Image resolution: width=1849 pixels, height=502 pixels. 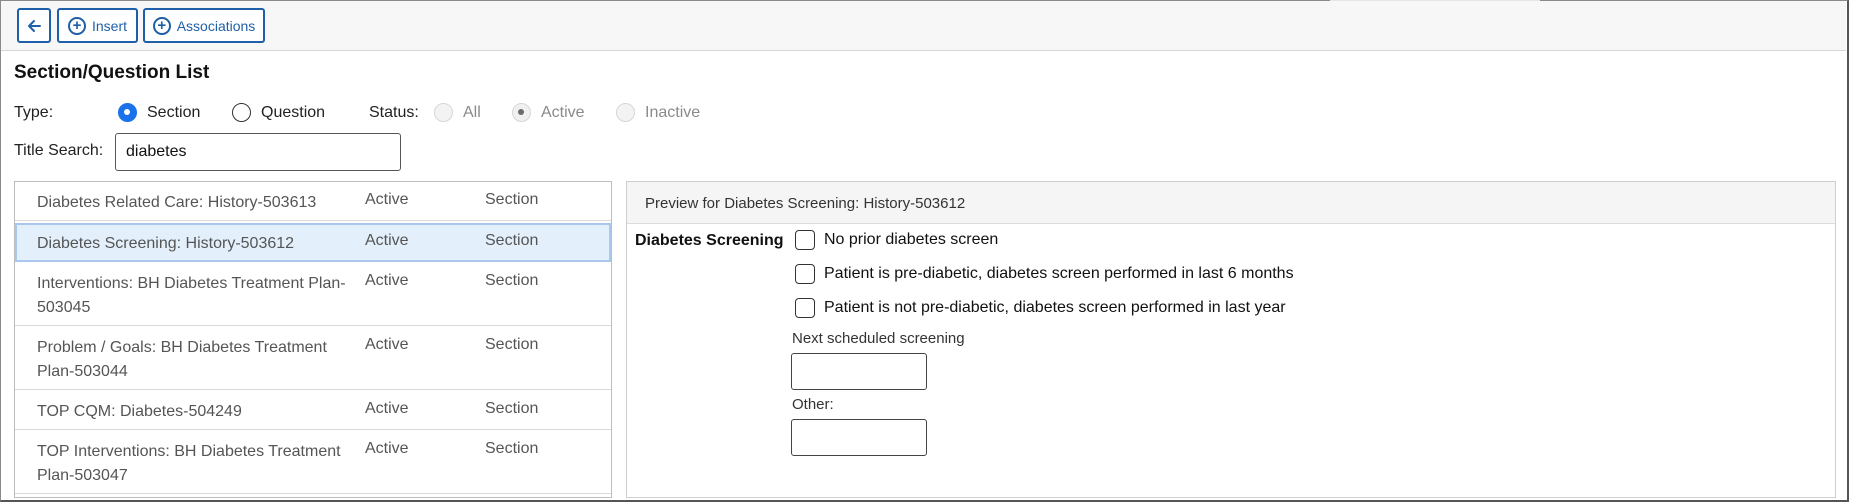 What do you see at coordinates (34, 112) in the screenshot?
I see `type-label: Type:` at bounding box center [34, 112].